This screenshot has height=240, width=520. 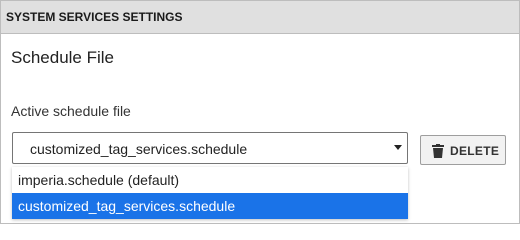 I want to click on delete-button-label: DELETE, so click(x=475, y=151).